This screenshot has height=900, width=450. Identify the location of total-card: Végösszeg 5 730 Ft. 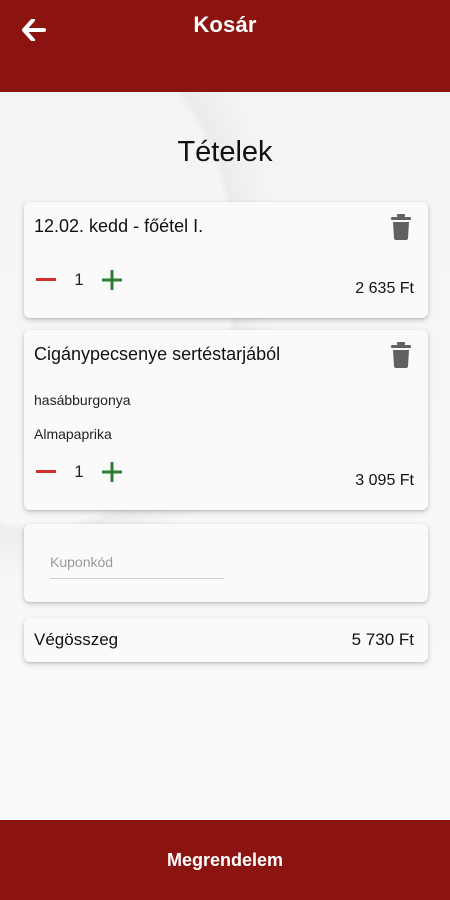
(226, 640).